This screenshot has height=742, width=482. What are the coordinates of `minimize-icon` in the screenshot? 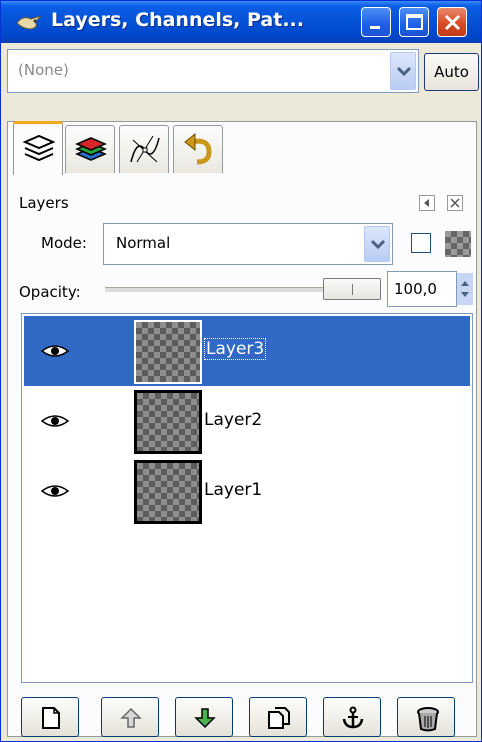 It's located at (375, 27).